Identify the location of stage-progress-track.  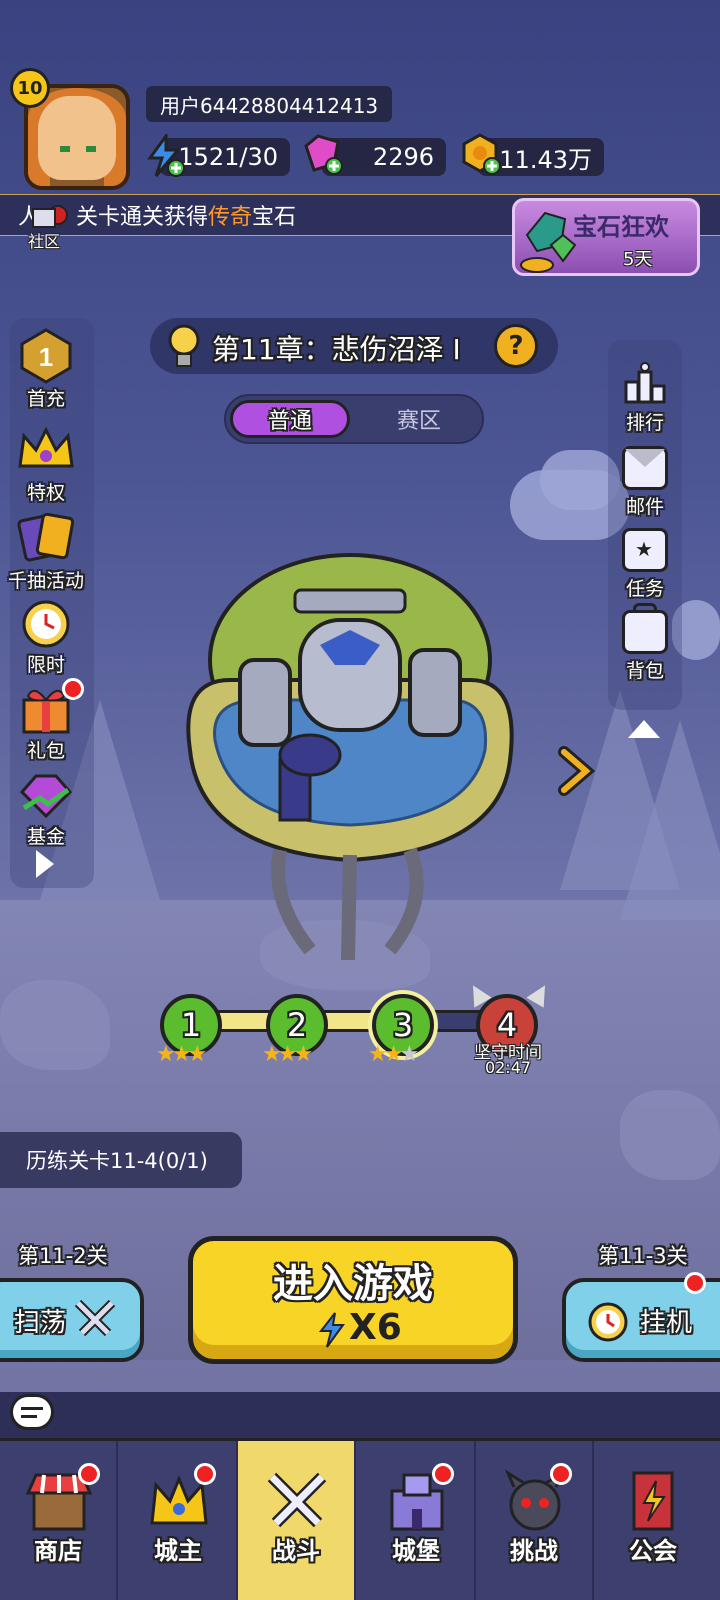
(355, 1021).